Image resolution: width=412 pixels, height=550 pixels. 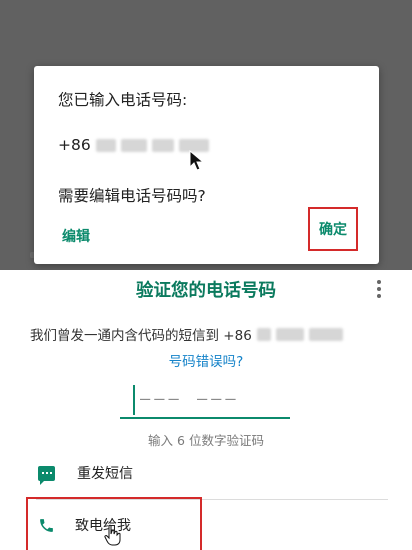 What do you see at coordinates (74, 145) in the screenshot?
I see `country-code: +86` at bounding box center [74, 145].